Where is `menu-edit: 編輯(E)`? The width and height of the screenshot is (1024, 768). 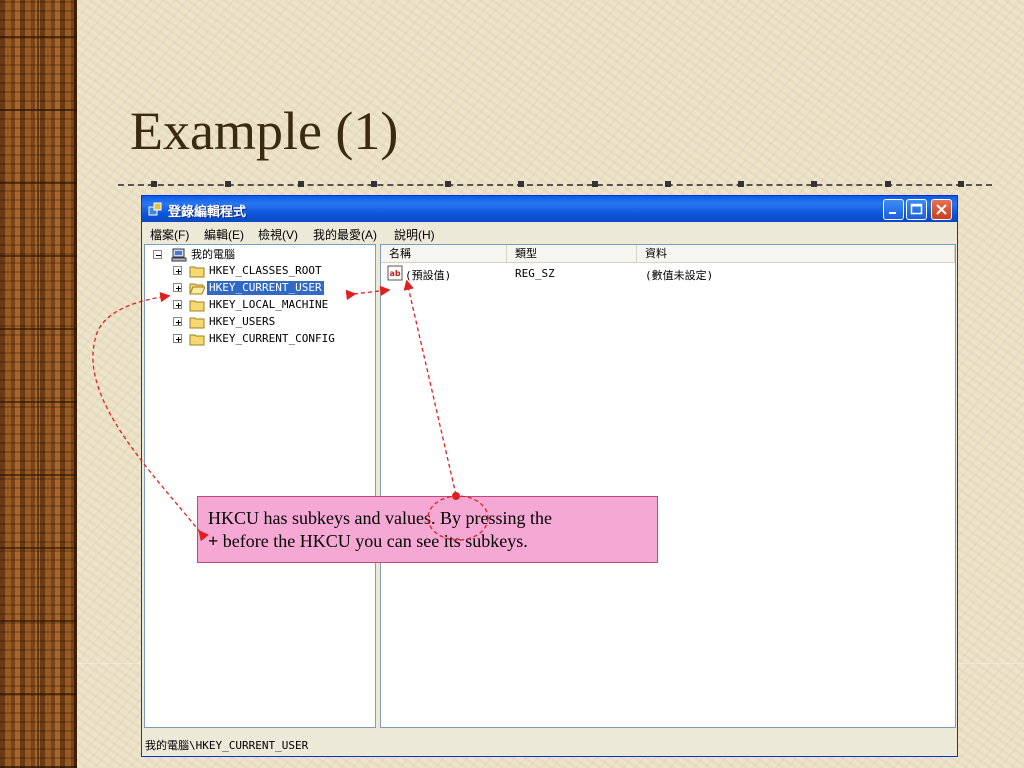
menu-edit: 編輯(E) is located at coordinates (224, 234).